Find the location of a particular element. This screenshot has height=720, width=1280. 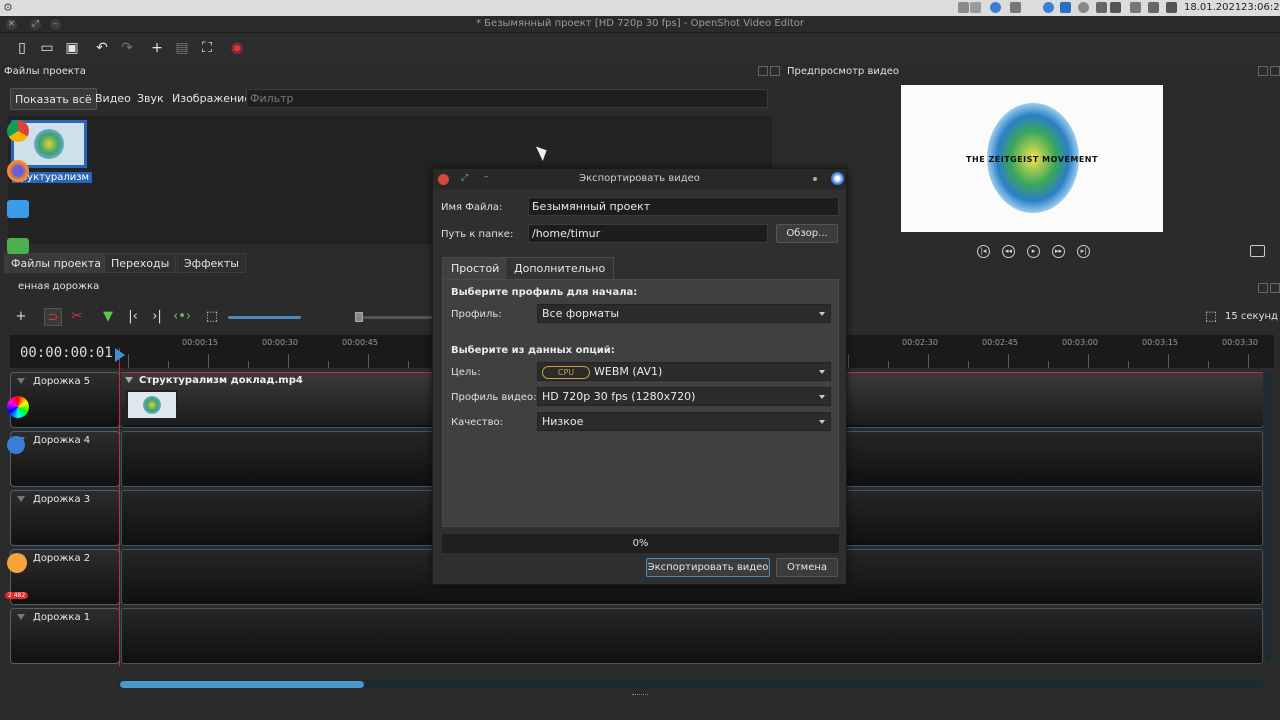

color-wheel-icon is located at coordinates (18, 407).